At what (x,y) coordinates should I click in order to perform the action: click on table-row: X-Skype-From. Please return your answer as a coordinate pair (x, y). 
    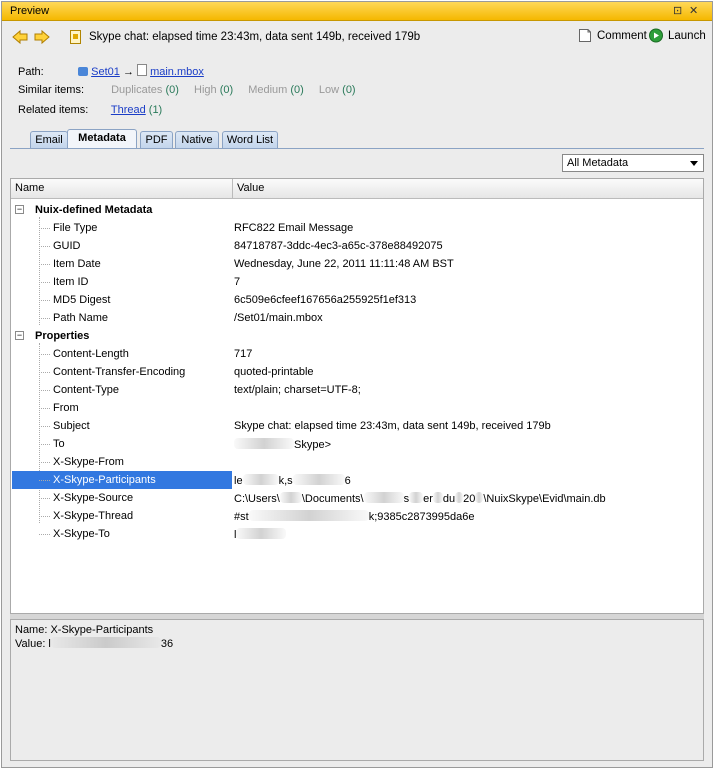
    Looking at the image, I should click on (357, 462).